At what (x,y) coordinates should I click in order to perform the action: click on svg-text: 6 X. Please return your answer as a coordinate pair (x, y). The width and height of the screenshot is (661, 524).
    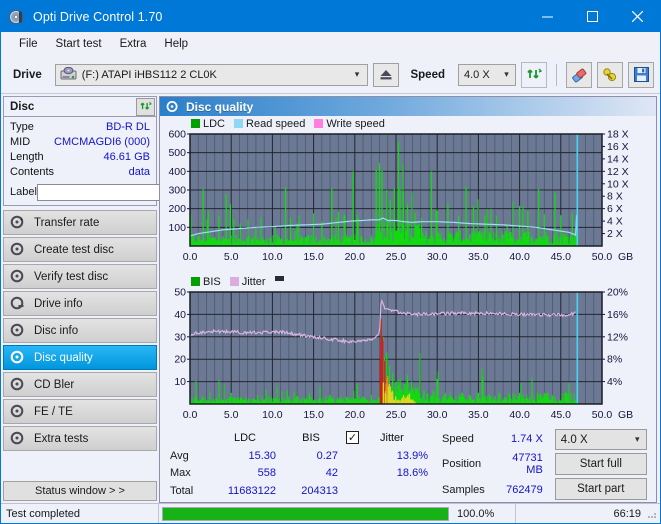
    Looking at the image, I should click on (615, 209).